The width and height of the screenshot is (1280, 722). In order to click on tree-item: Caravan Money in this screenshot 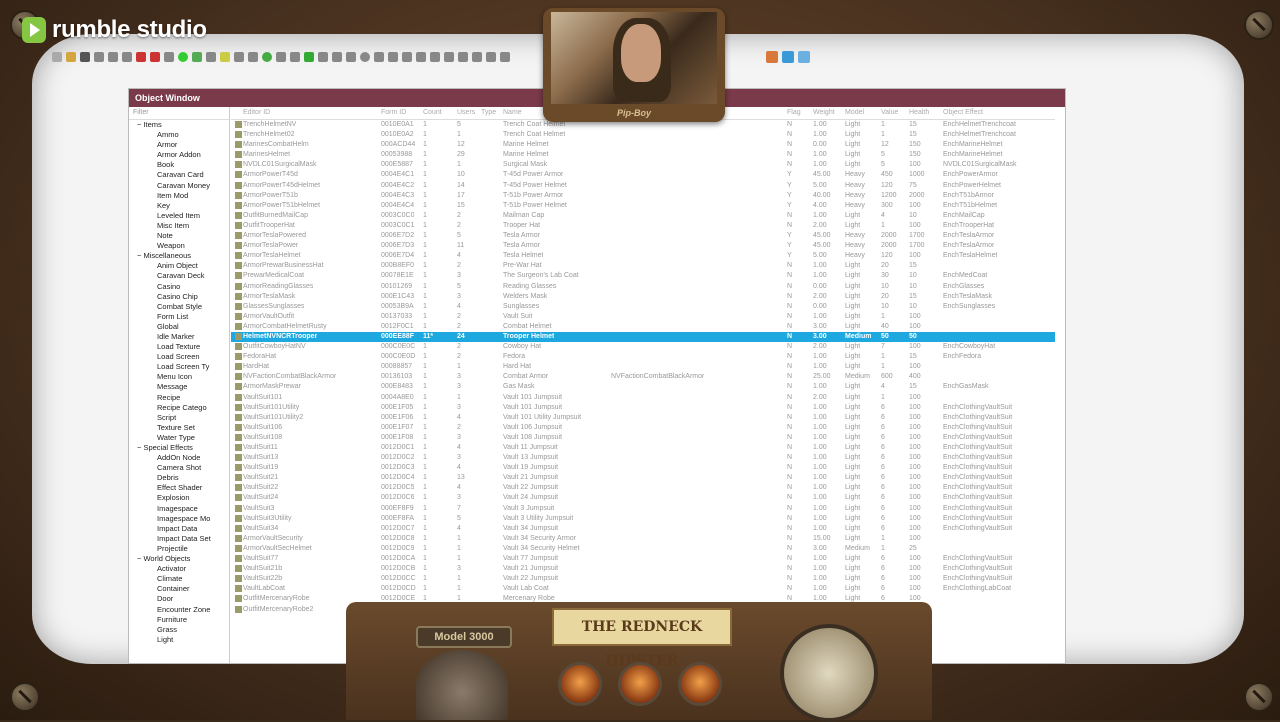, I will do `click(179, 186)`.